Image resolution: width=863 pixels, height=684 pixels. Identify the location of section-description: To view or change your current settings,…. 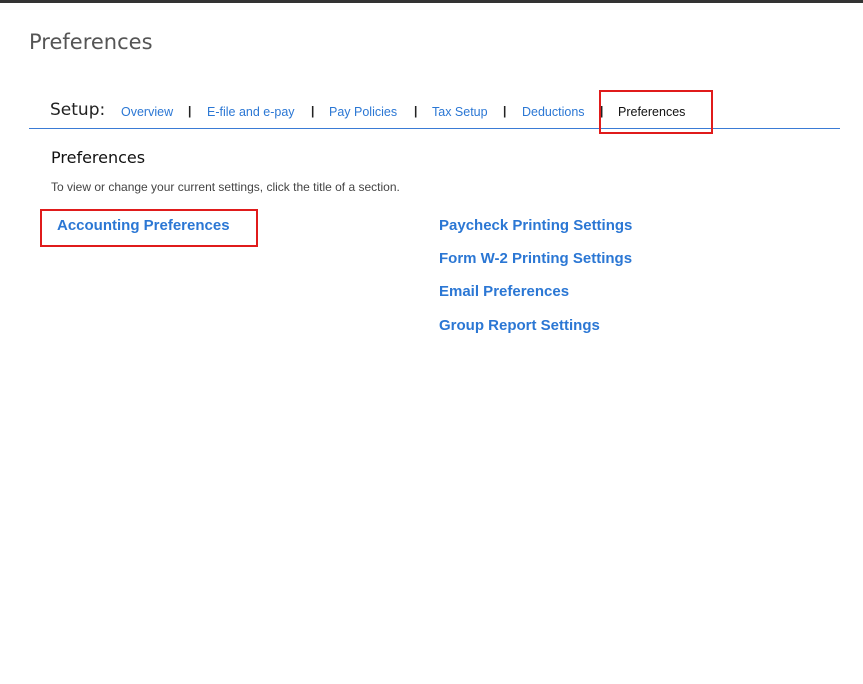
(225, 187).